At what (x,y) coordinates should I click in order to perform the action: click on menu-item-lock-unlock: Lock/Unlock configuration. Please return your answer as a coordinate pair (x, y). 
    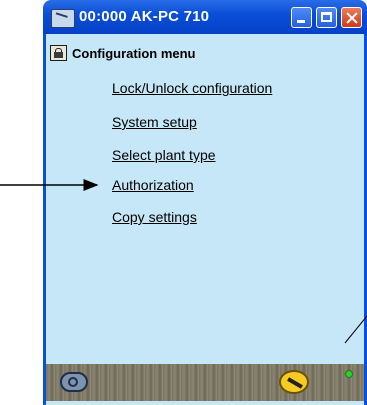
    Looking at the image, I should click on (192, 88).